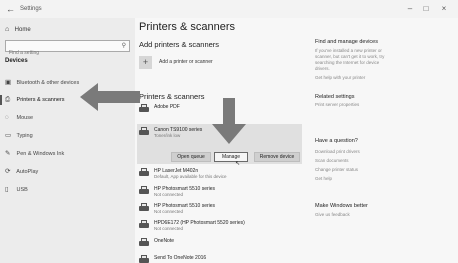 This screenshot has height=263, width=458. What do you see at coordinates (231, 157) in the screenshot?
I see `manage-button: Manage` at bounding box center [231, 157].